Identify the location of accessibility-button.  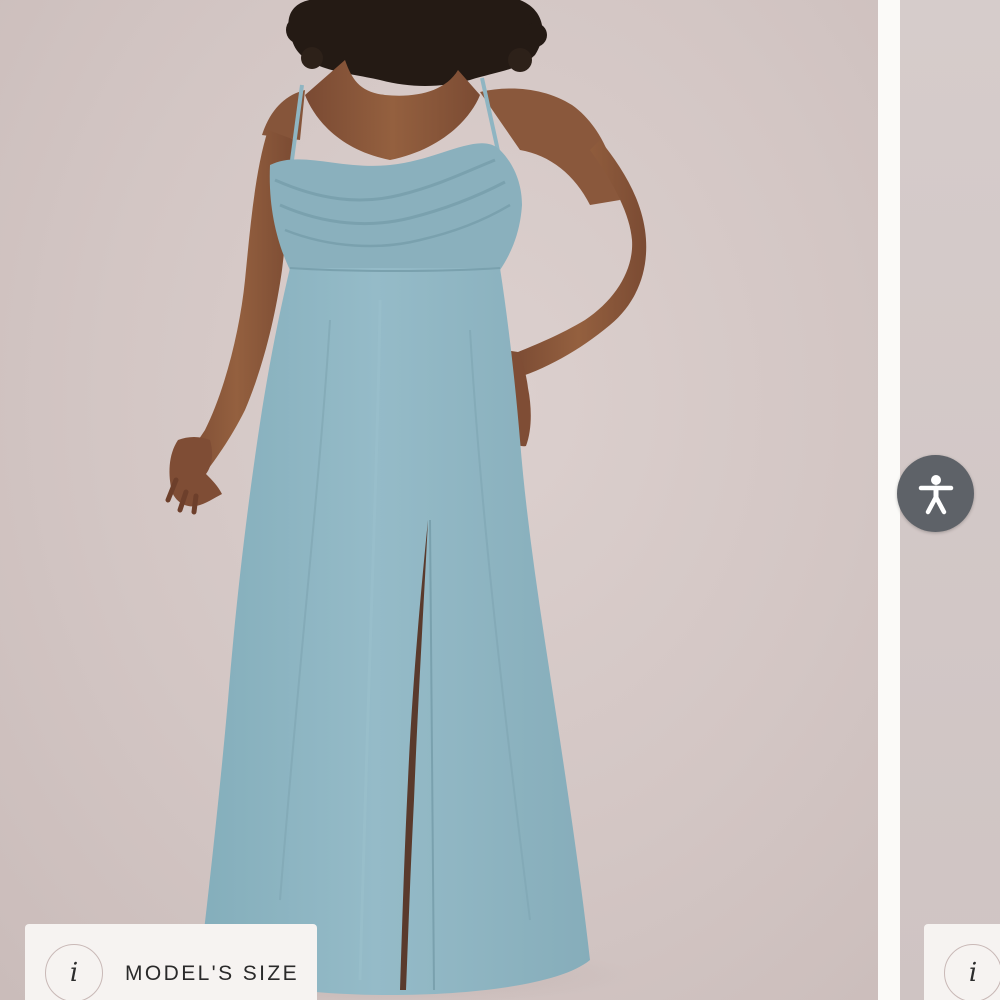
(935, 493).